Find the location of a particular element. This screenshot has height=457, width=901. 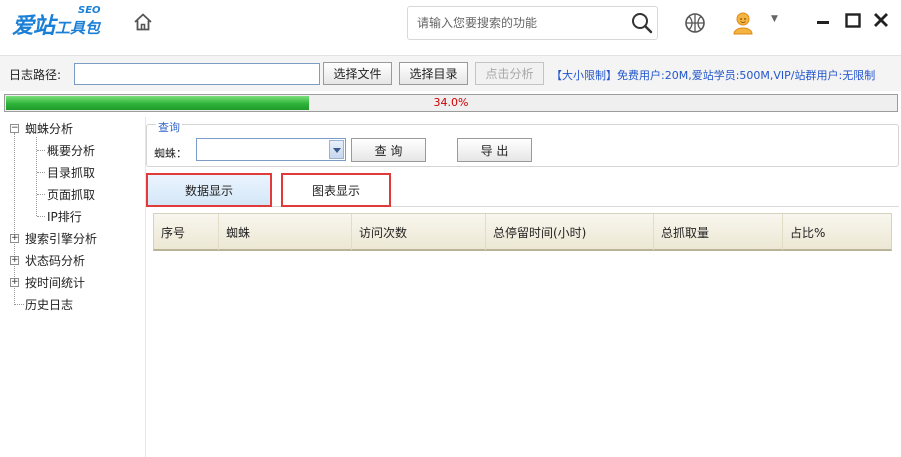

spider-label: 蜘蛛： is located at coordinates (170, 153).